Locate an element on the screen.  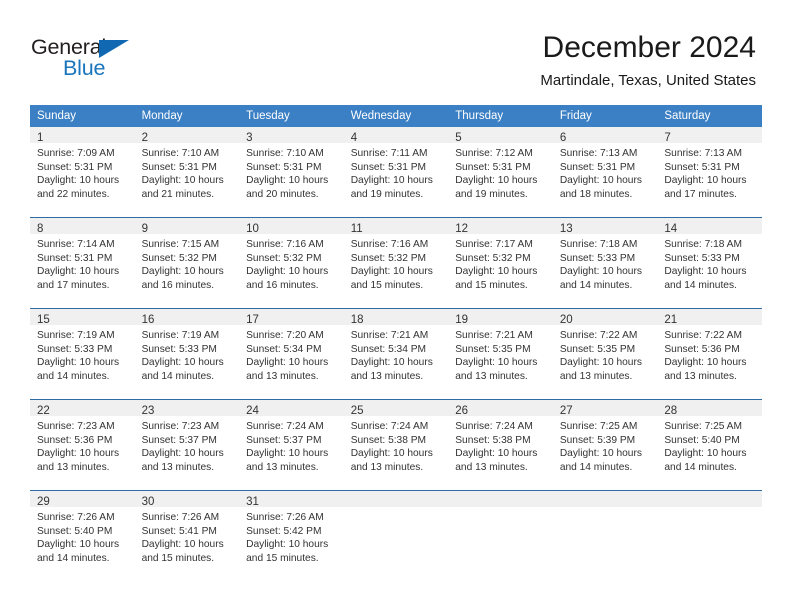
day-number: 30 is located at coordinates (187, 499).